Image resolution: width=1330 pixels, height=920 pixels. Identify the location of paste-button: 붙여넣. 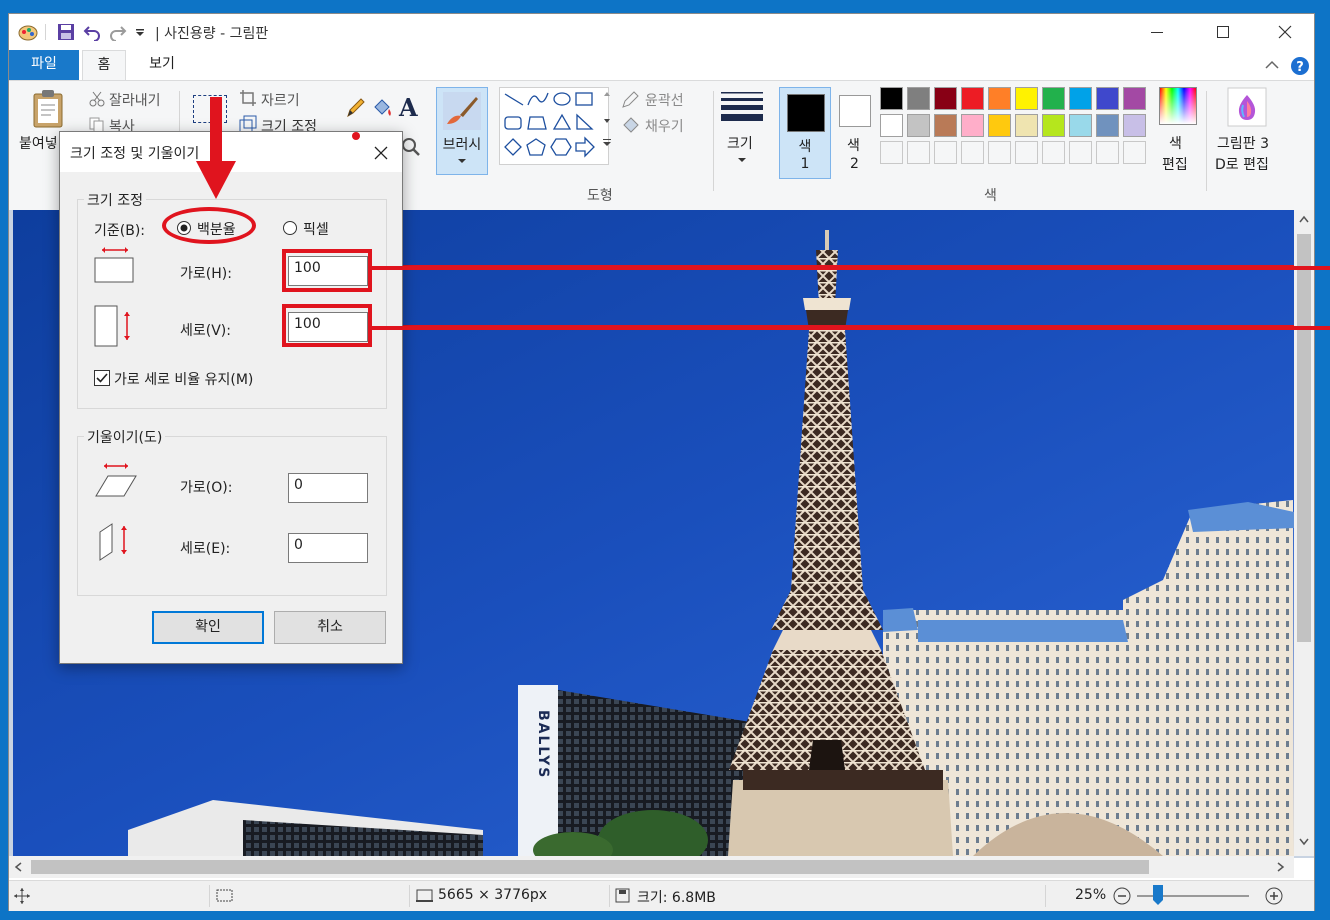
(38, 143).